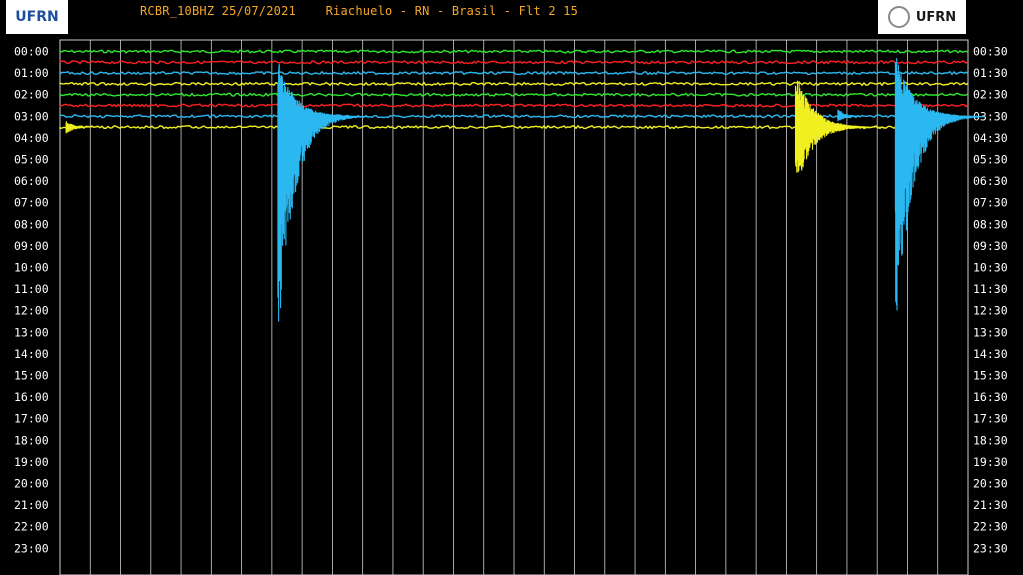 Image resolution: width=1023 pixels, height=575 pixels. I want to click on y-left-tick-label: 18:00, so click(31, 440).